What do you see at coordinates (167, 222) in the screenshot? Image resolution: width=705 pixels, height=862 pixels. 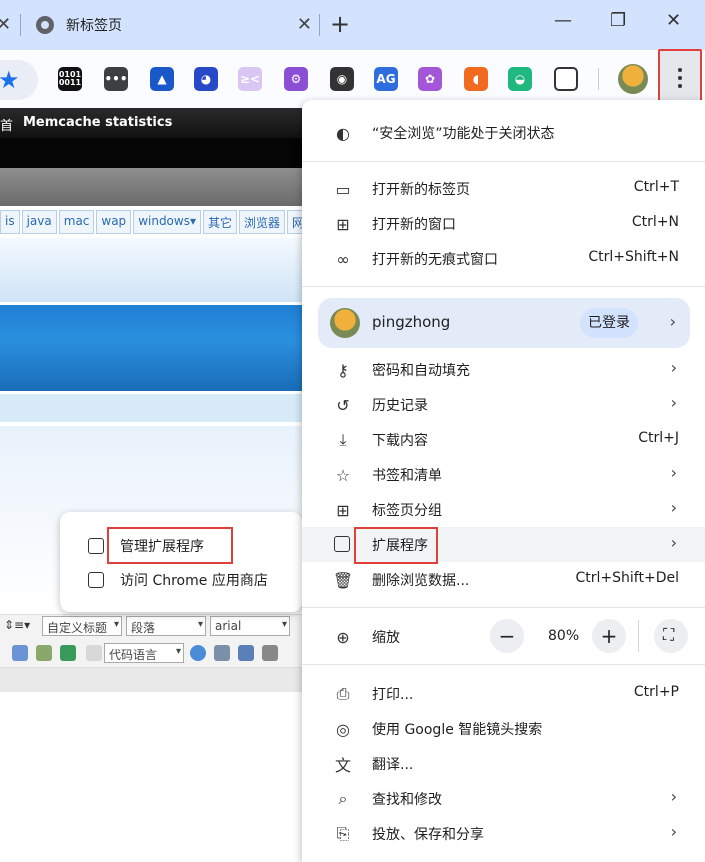 I see `nav-item: windows▾` at bounding box center [167, 222].